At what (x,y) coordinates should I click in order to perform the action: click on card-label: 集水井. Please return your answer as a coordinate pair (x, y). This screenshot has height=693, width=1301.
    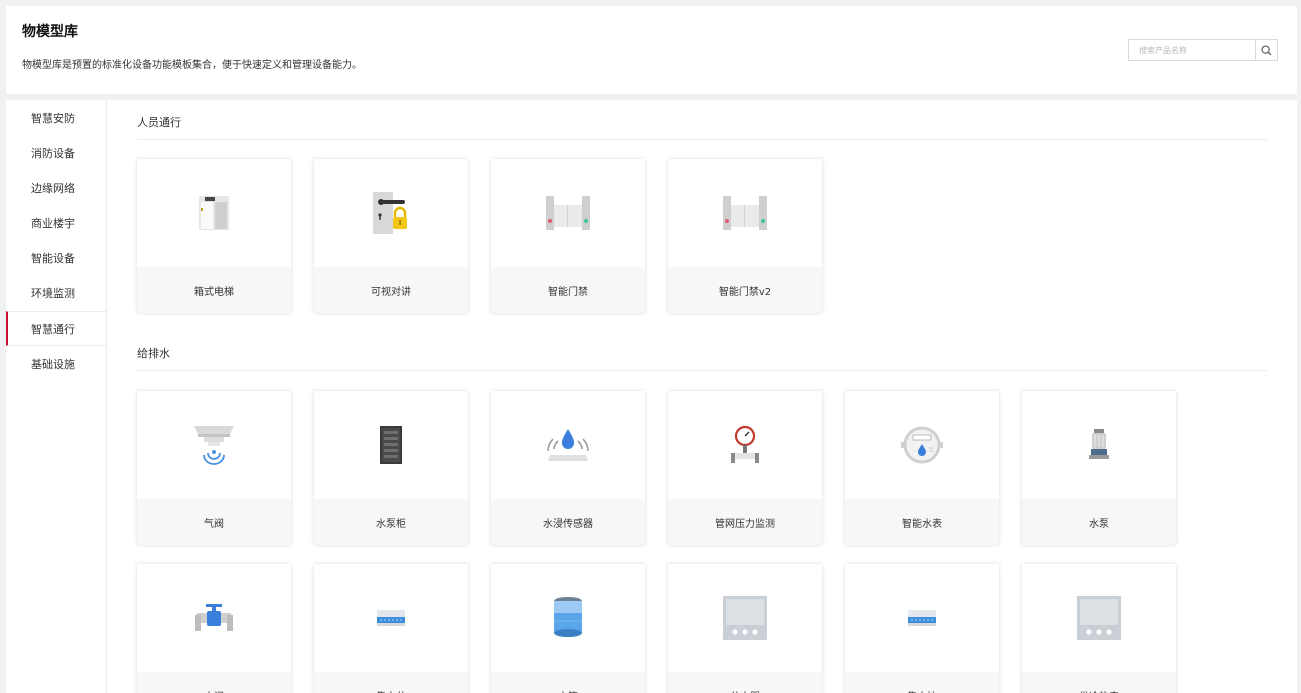
    Looking at the image, I should click on (391, 682).